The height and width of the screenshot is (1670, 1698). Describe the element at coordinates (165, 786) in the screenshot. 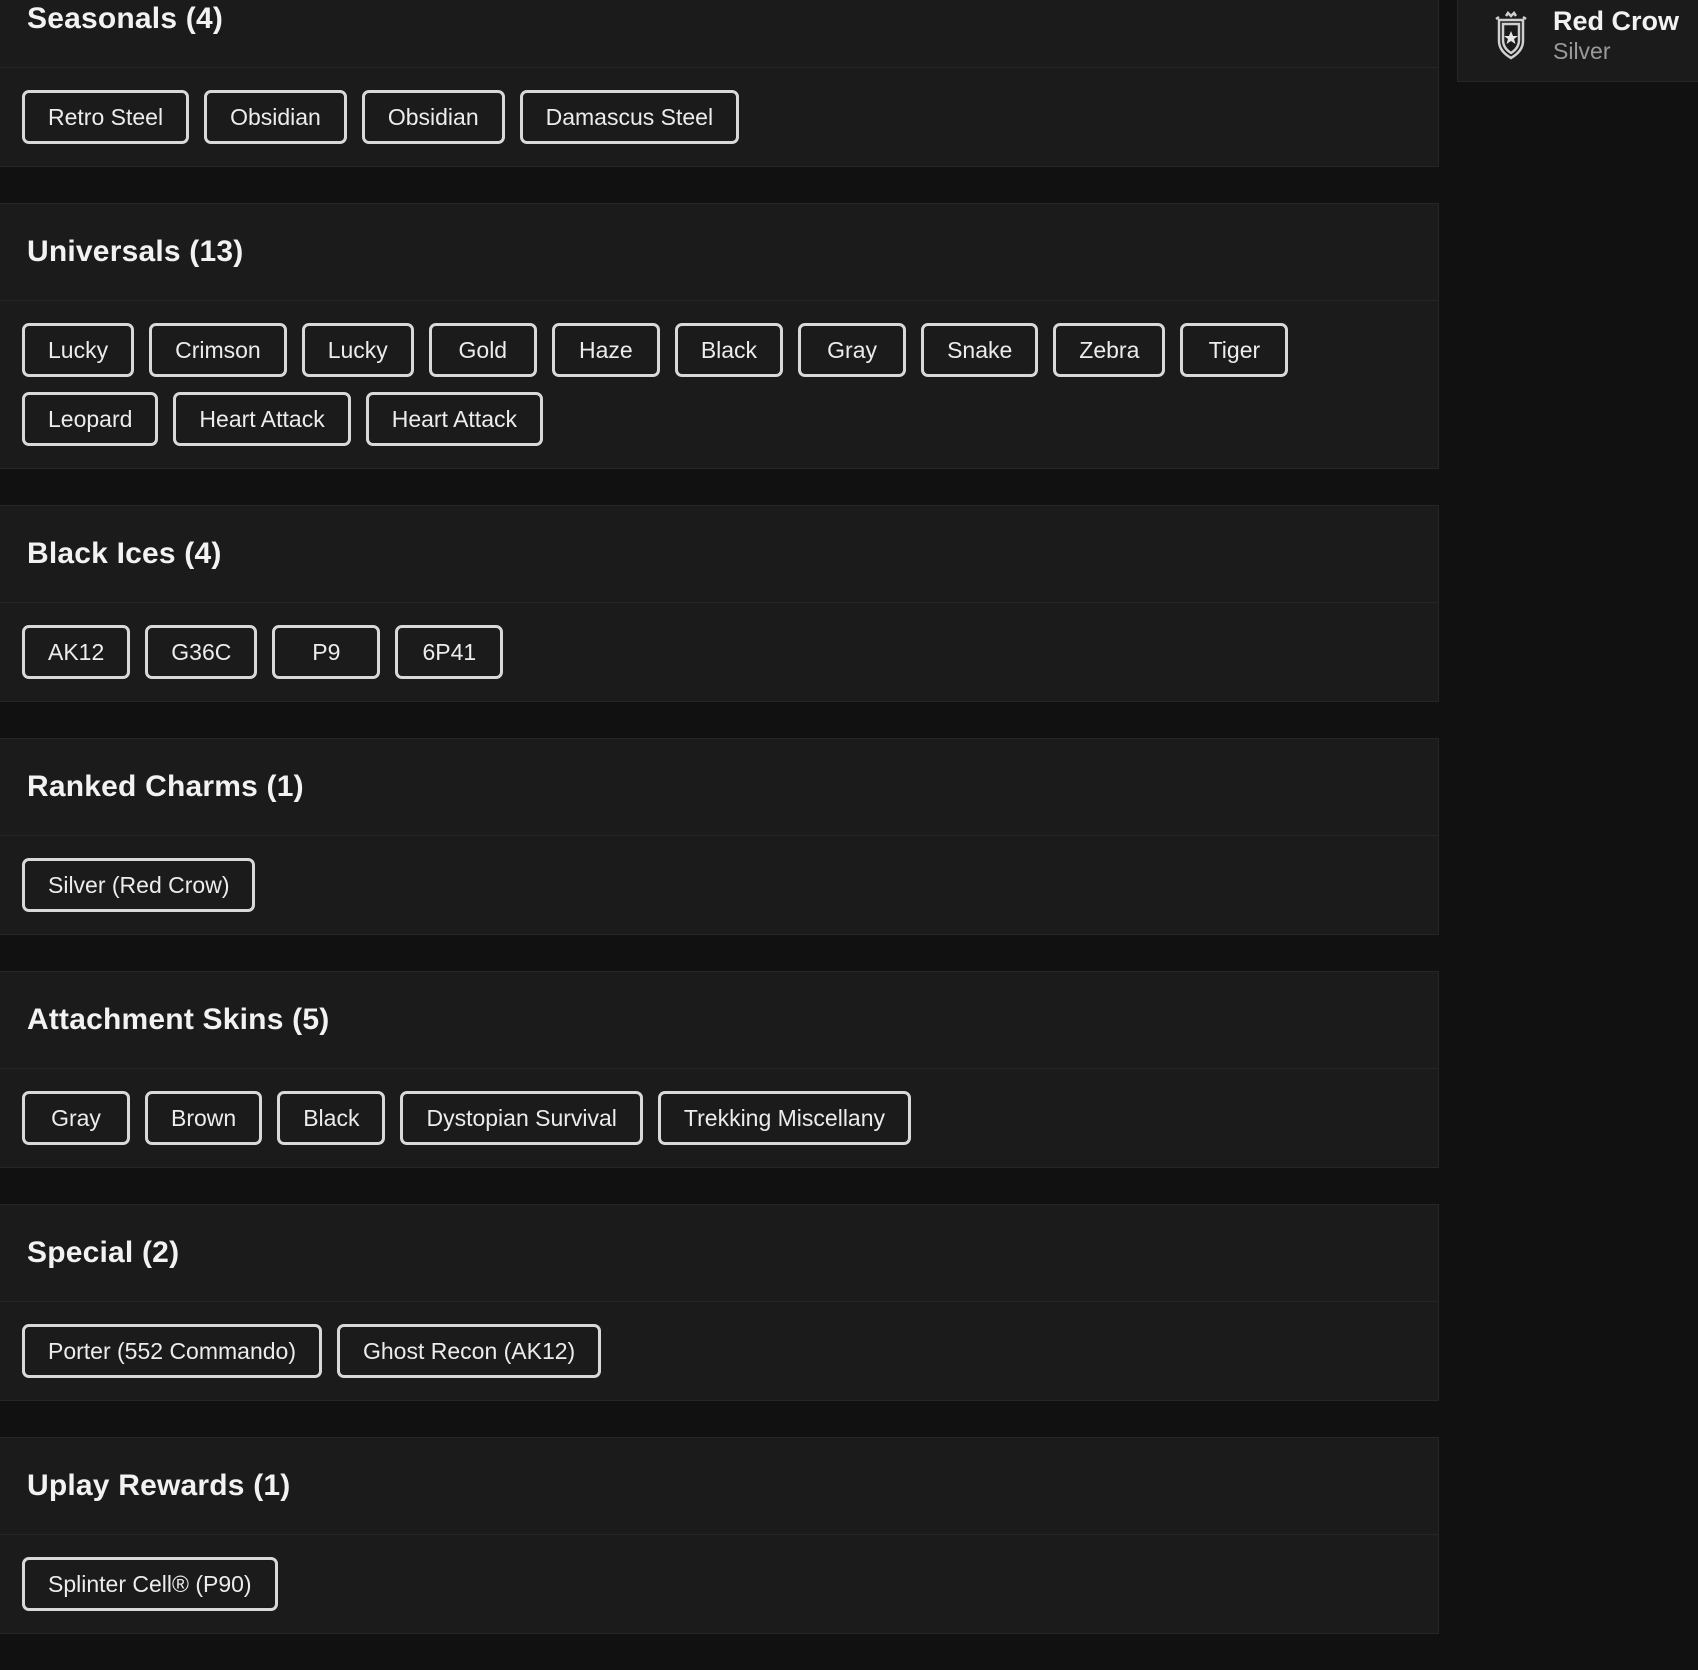

I see `section-title: Ranked Charms (1)` at that location.